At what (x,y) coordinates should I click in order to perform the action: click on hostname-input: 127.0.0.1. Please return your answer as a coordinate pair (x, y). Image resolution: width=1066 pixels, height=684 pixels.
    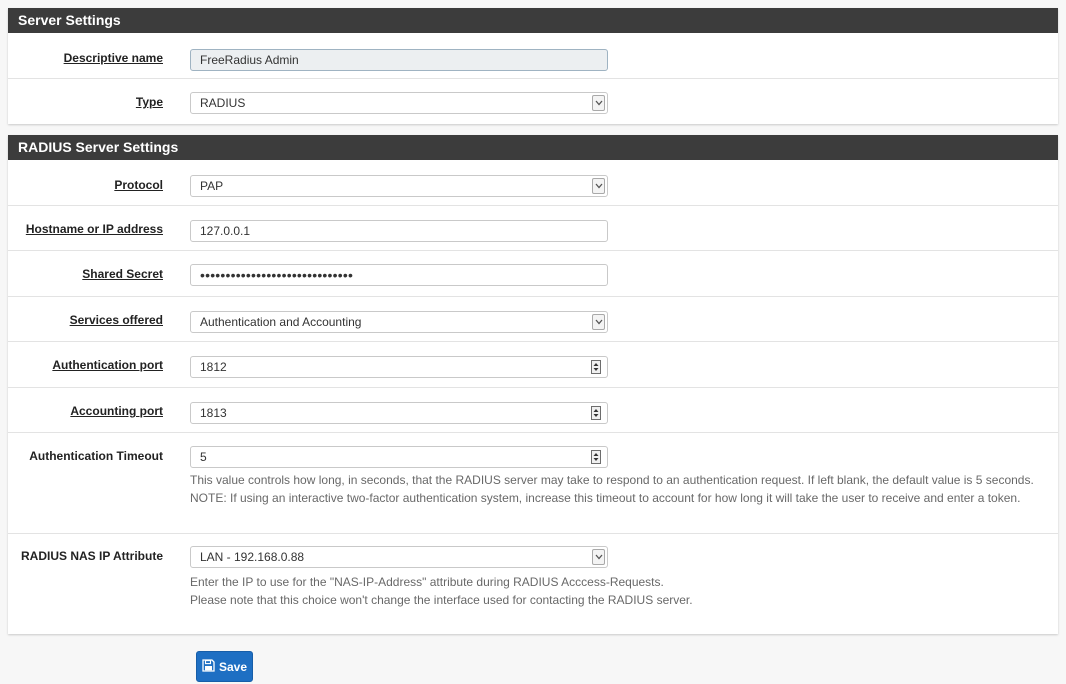
    Looking at the image, I should click on (399, 231).